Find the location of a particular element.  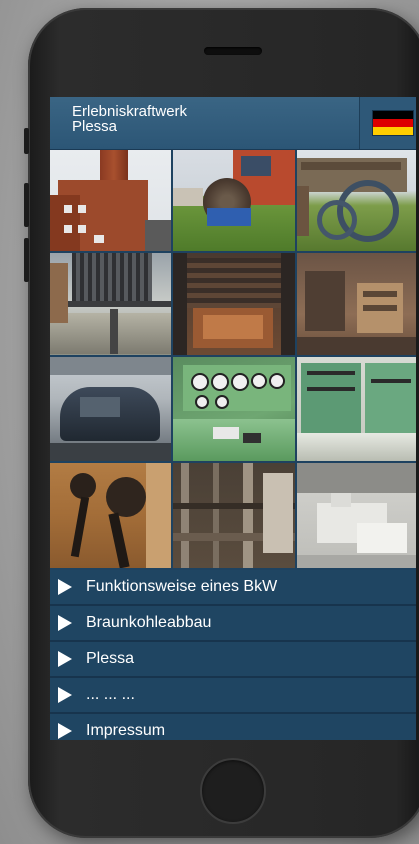

home-button is located at coordinates (233, 791).